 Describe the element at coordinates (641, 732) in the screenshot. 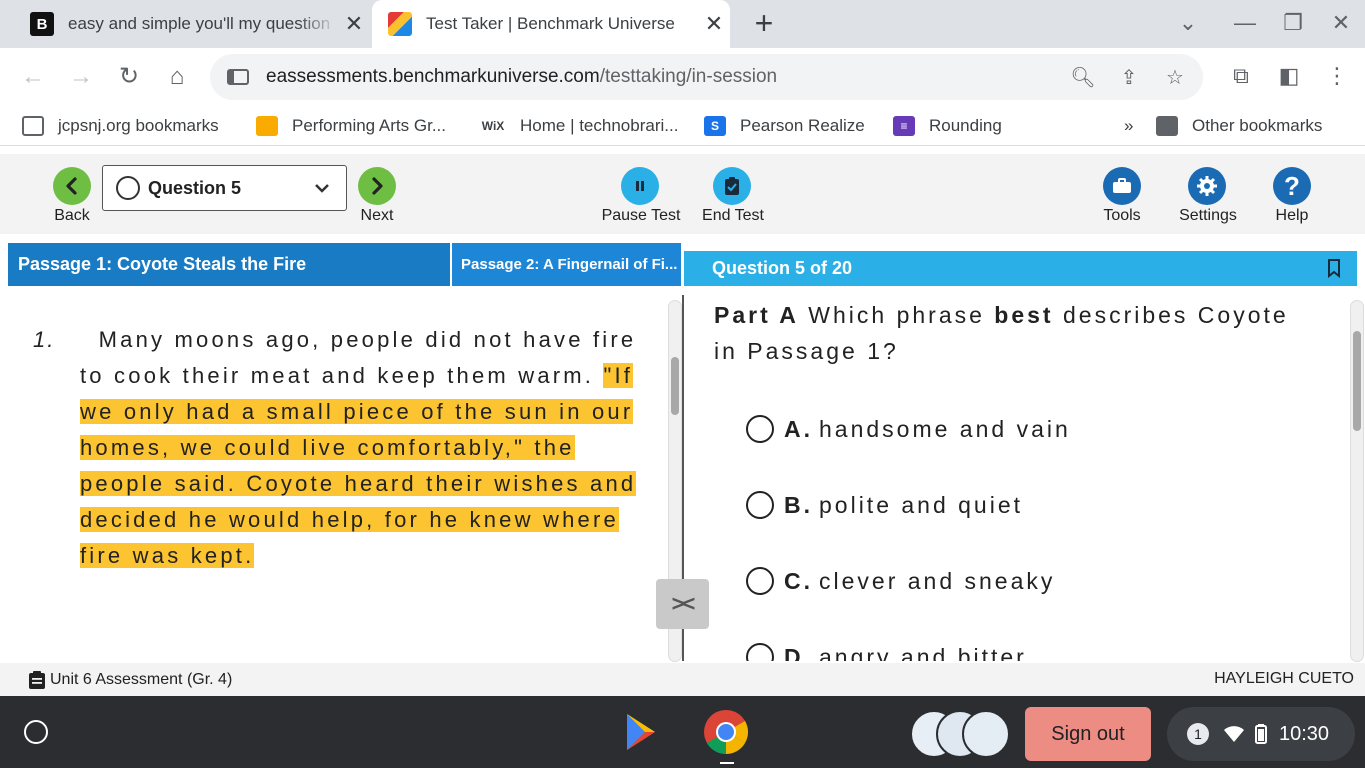

I see `play-store-icon` at that location.